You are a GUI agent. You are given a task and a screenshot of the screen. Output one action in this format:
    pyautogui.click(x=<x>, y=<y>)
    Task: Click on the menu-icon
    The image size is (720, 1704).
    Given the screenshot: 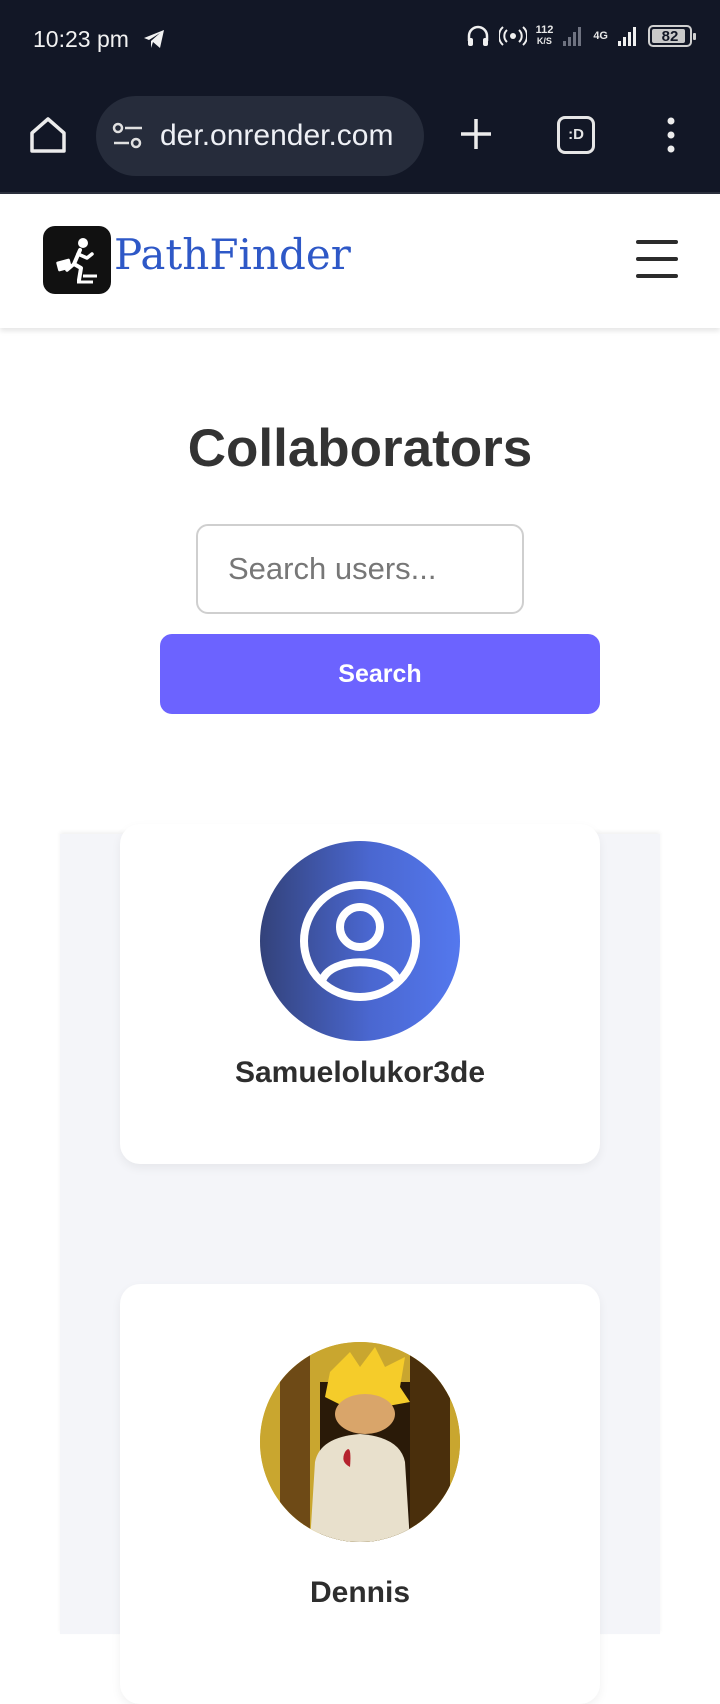 What is the action you would take?
    pyautogui.click(x=658, y=261)
    